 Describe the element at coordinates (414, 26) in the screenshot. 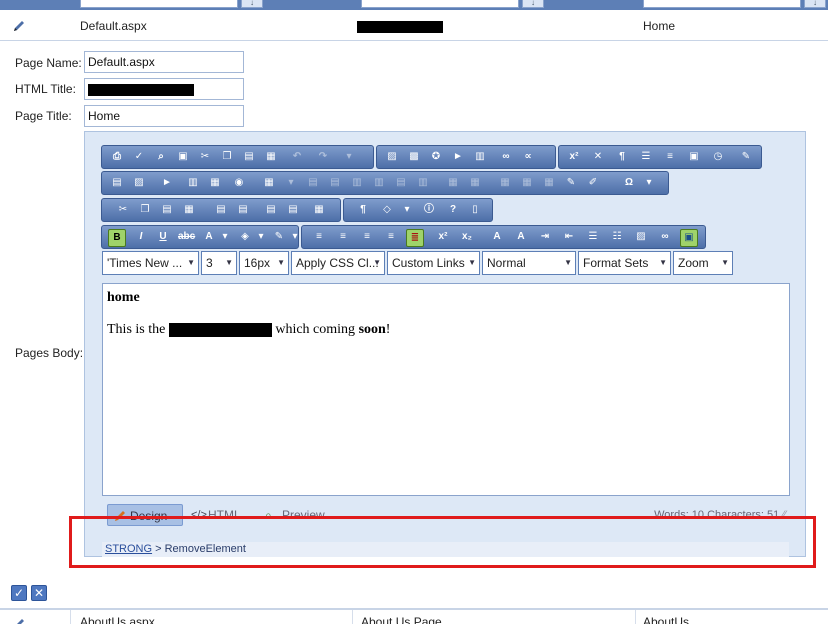

I see `table-row-selected: Default.aspx Home` at that location.